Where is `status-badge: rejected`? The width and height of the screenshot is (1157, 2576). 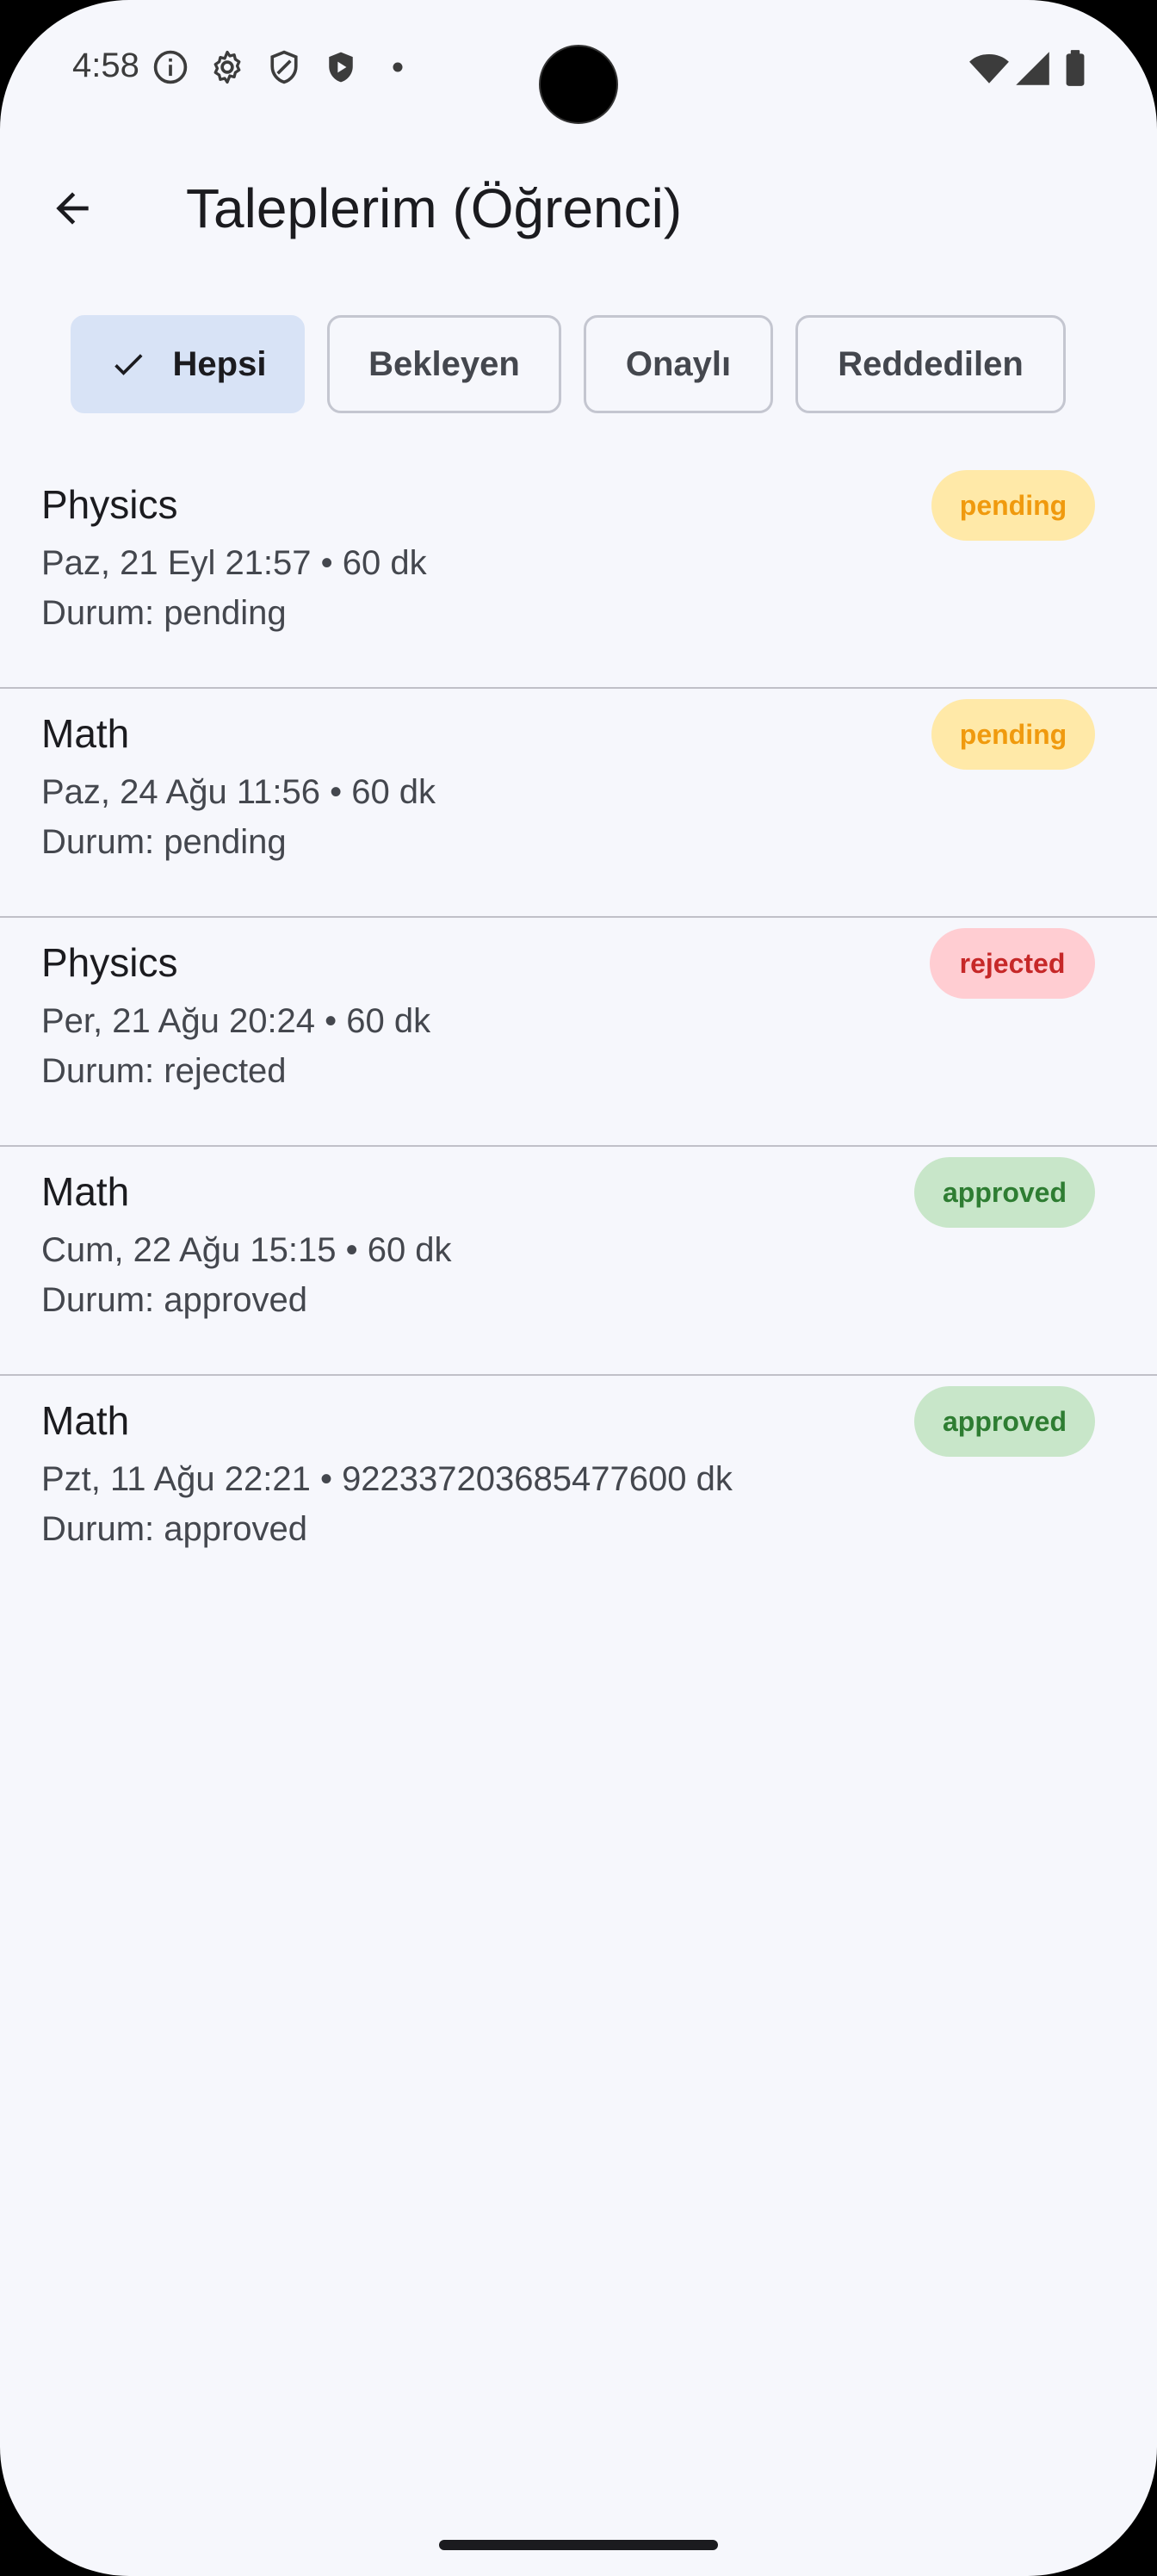
status-badge: rejected is located at coordinates (1013, 964).